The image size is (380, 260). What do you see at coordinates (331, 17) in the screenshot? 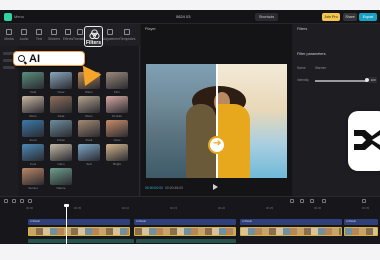
I see `join-pro-button: Join Pro` at bounding box center [331, 17].